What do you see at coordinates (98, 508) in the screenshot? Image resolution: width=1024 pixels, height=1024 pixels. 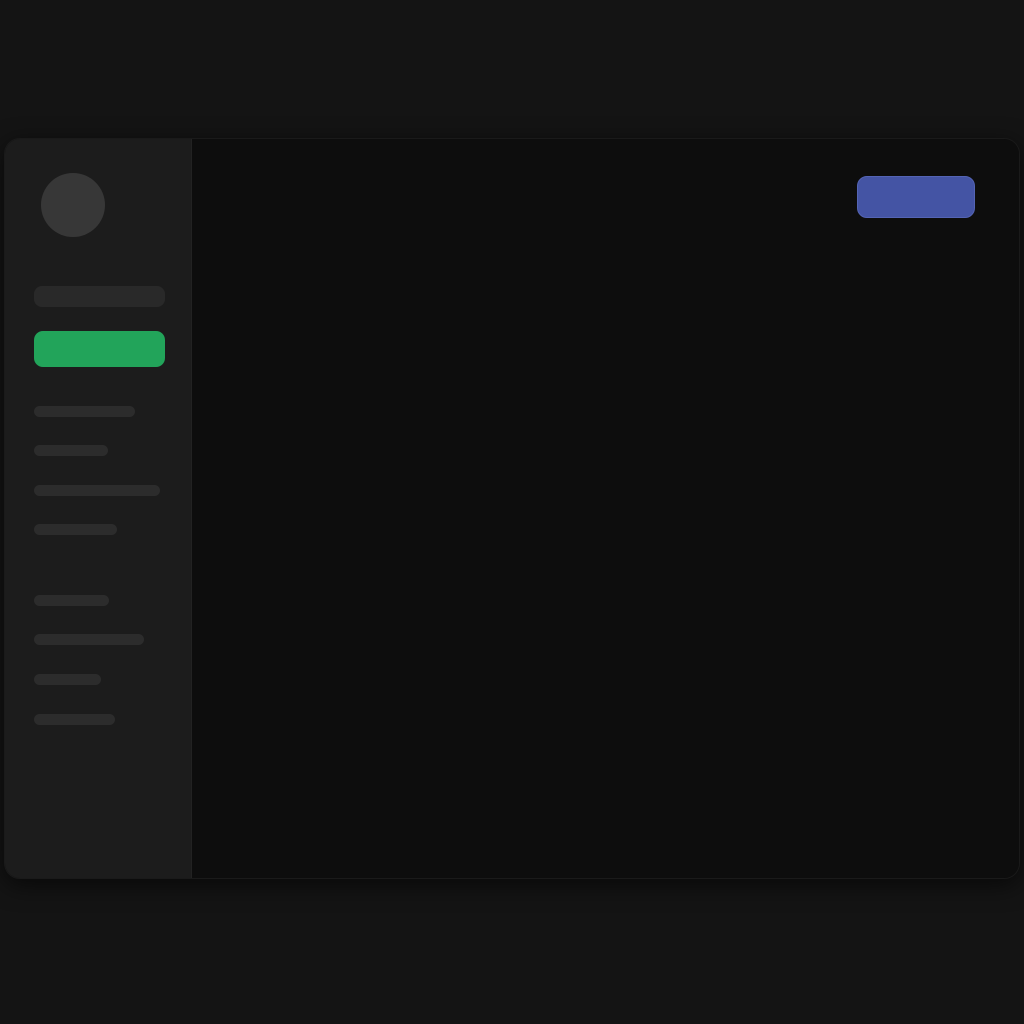 I see `sidebar` at bounding box center [98, 508].